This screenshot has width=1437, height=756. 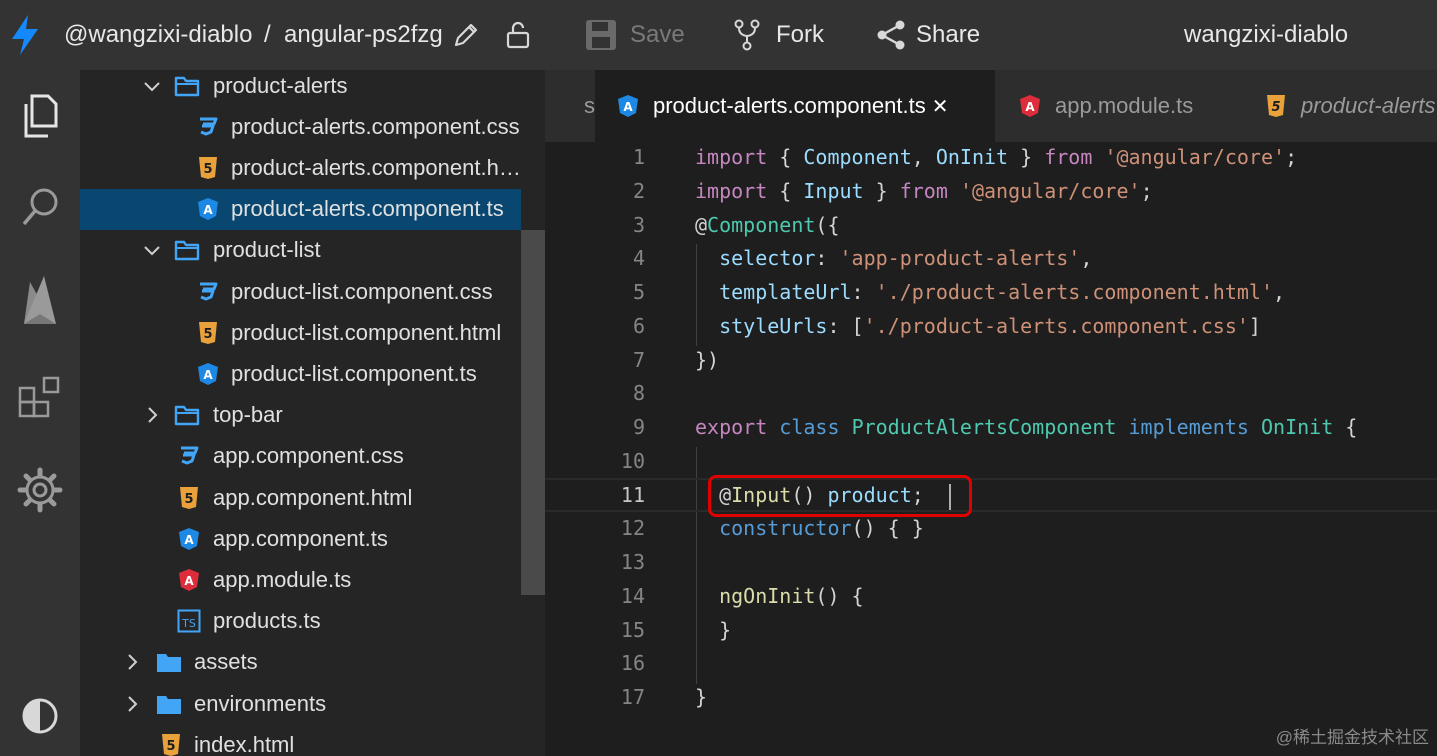 What do you see at coordinates (300, 88) in the screenshot?
I see `folder-row: product-alerts` at bounding box center [300, 88].